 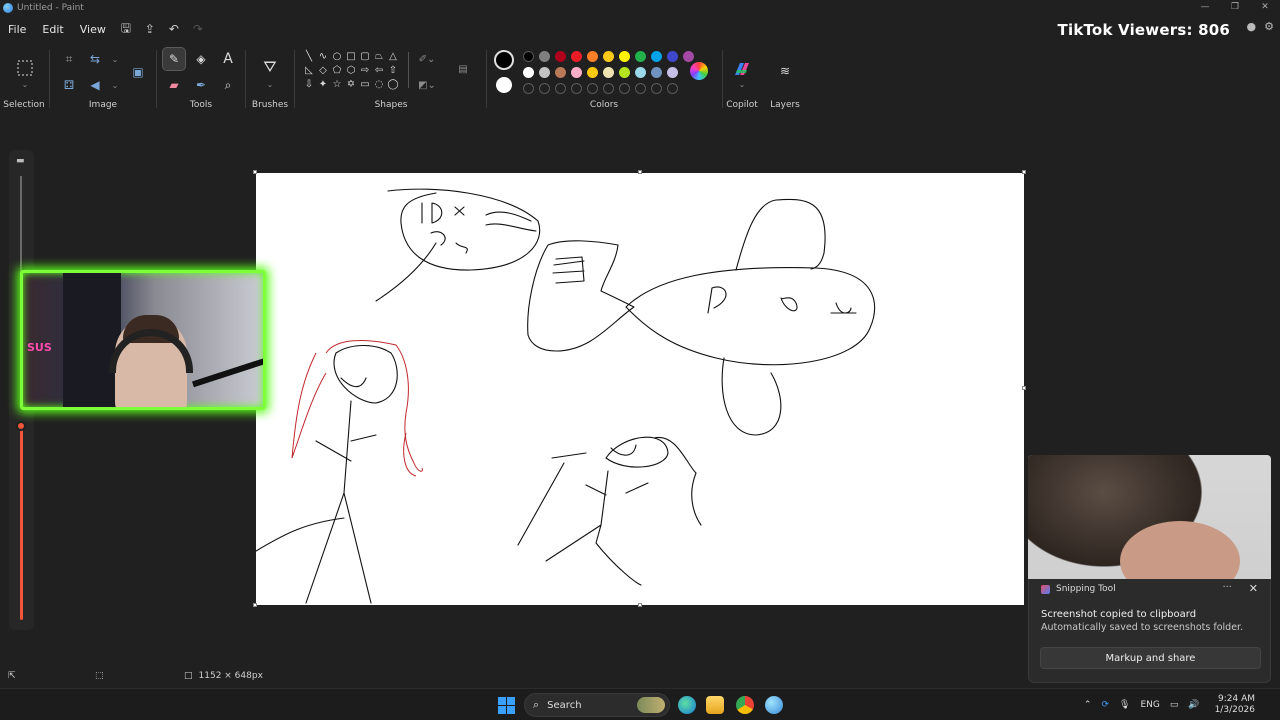 What do you see at coordinates (201, 59) in the screenshot?
I see `fill-bucket-icon: ◈` at bounding box center [201, 59].